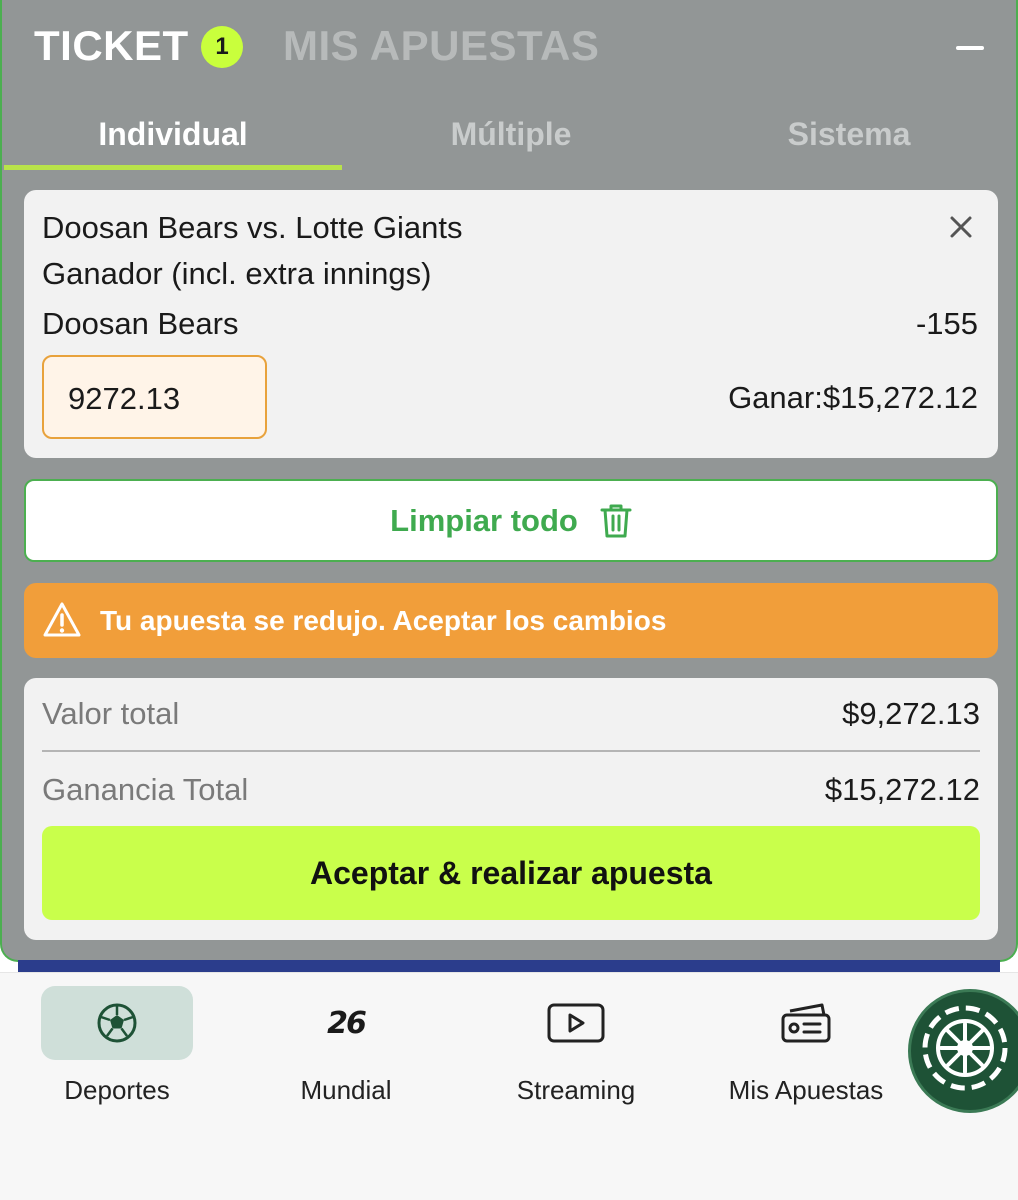  Describe the element at coordinates (902, 789) in the screenshot. I see `total-gain-amount: $15,272.12` at that location.